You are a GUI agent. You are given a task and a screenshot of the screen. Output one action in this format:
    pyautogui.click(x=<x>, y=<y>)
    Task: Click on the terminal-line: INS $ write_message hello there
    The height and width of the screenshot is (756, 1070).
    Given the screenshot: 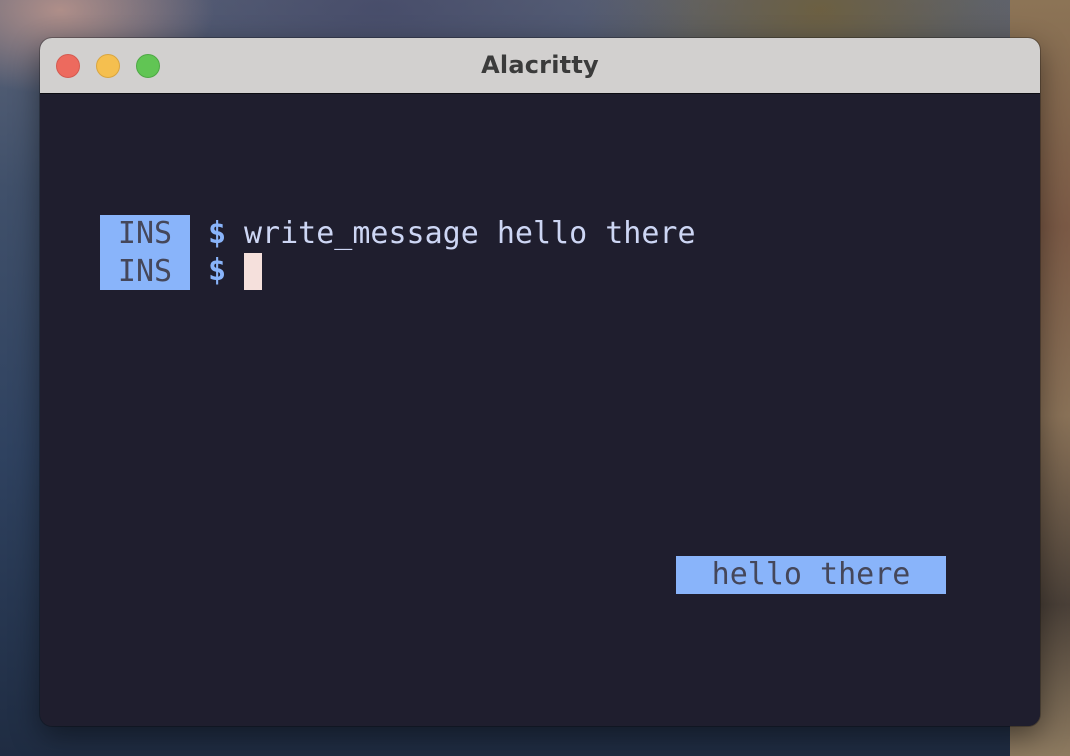 What is the action you would take?
    pyautogui.click(x=398, y=234)
    